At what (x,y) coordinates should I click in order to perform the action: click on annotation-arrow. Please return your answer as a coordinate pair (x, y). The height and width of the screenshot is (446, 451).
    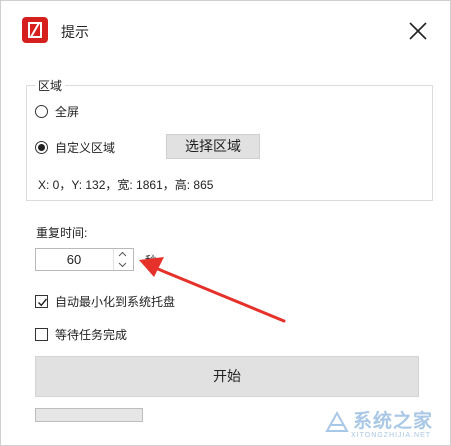
    Looking at the image, I should click on (212, 290).